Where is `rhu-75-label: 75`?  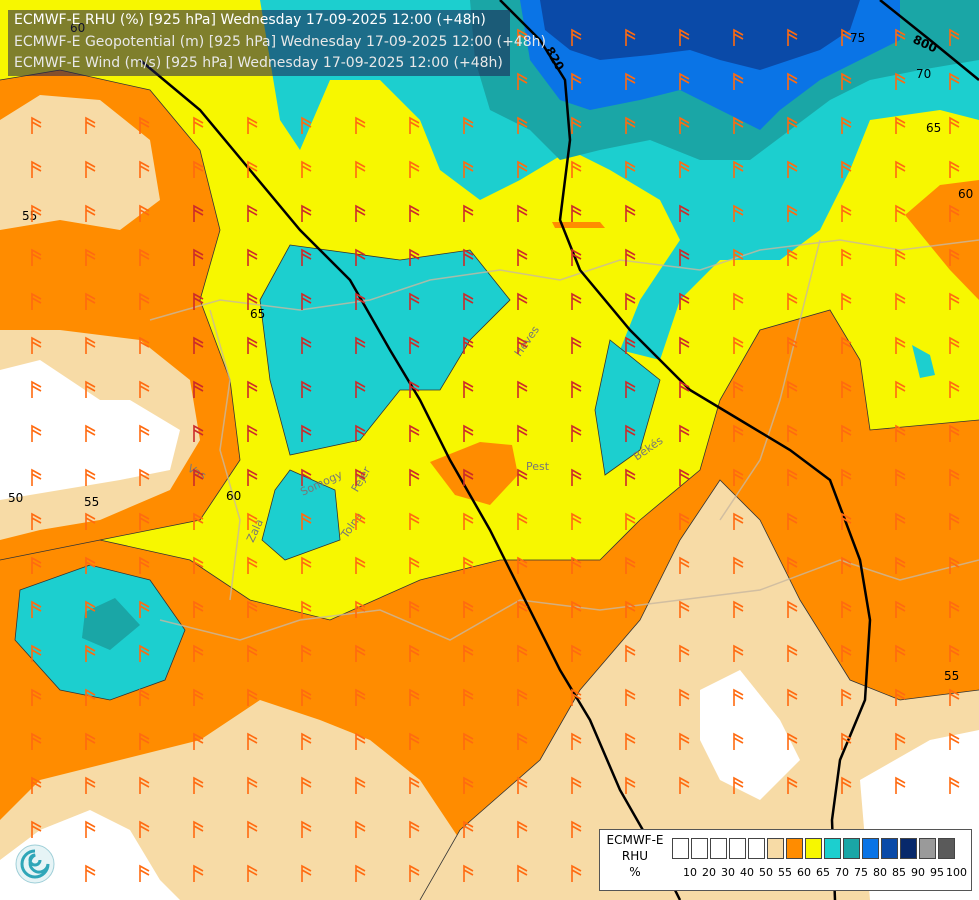
rhu-75-label: 75 is located at coordinates (857, 38).